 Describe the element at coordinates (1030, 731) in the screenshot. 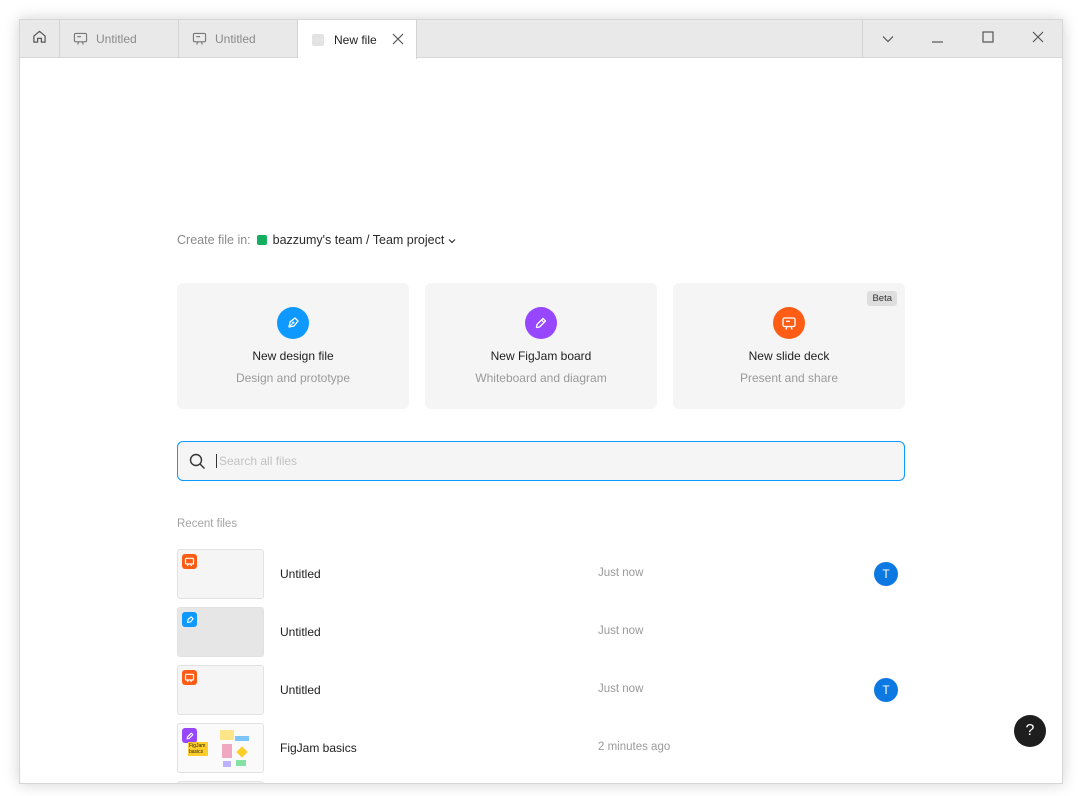

I see `help-button: ?` at that location.